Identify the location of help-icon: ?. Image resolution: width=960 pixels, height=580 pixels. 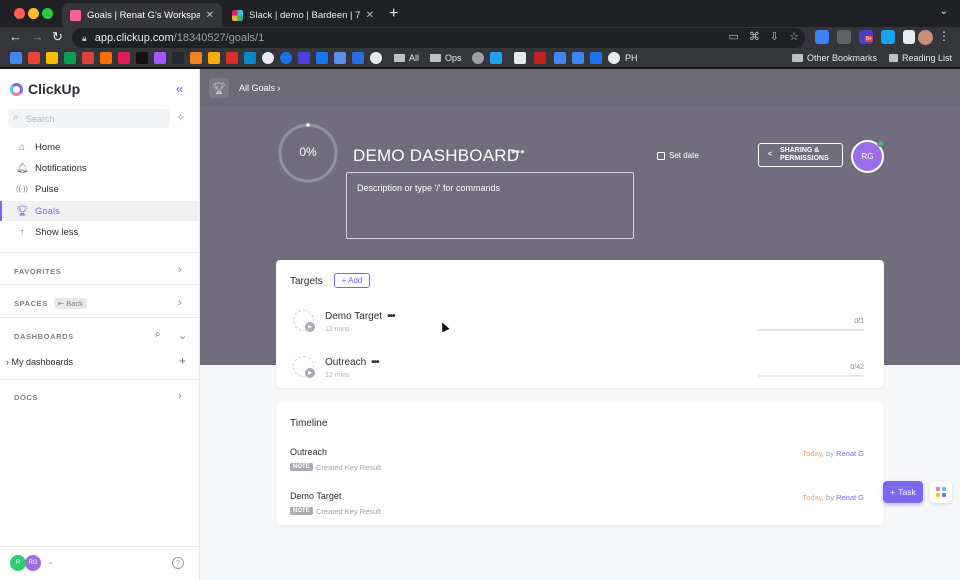
(178, 563).